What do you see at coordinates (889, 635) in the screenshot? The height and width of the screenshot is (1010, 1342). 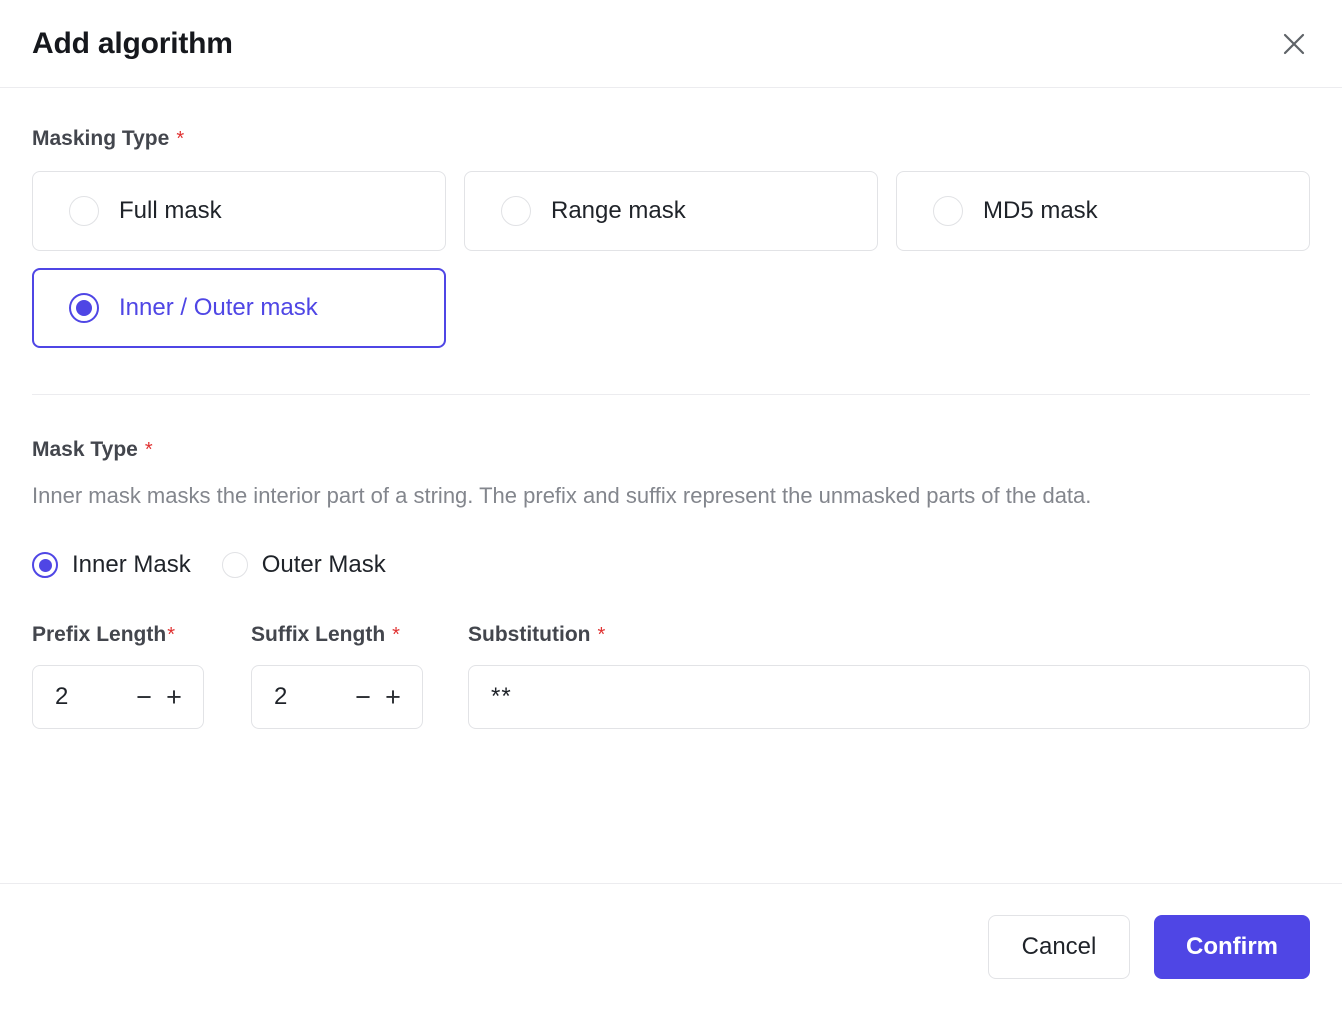 I see `substitution-label: Substitution *` at bounding box center [889, 635].